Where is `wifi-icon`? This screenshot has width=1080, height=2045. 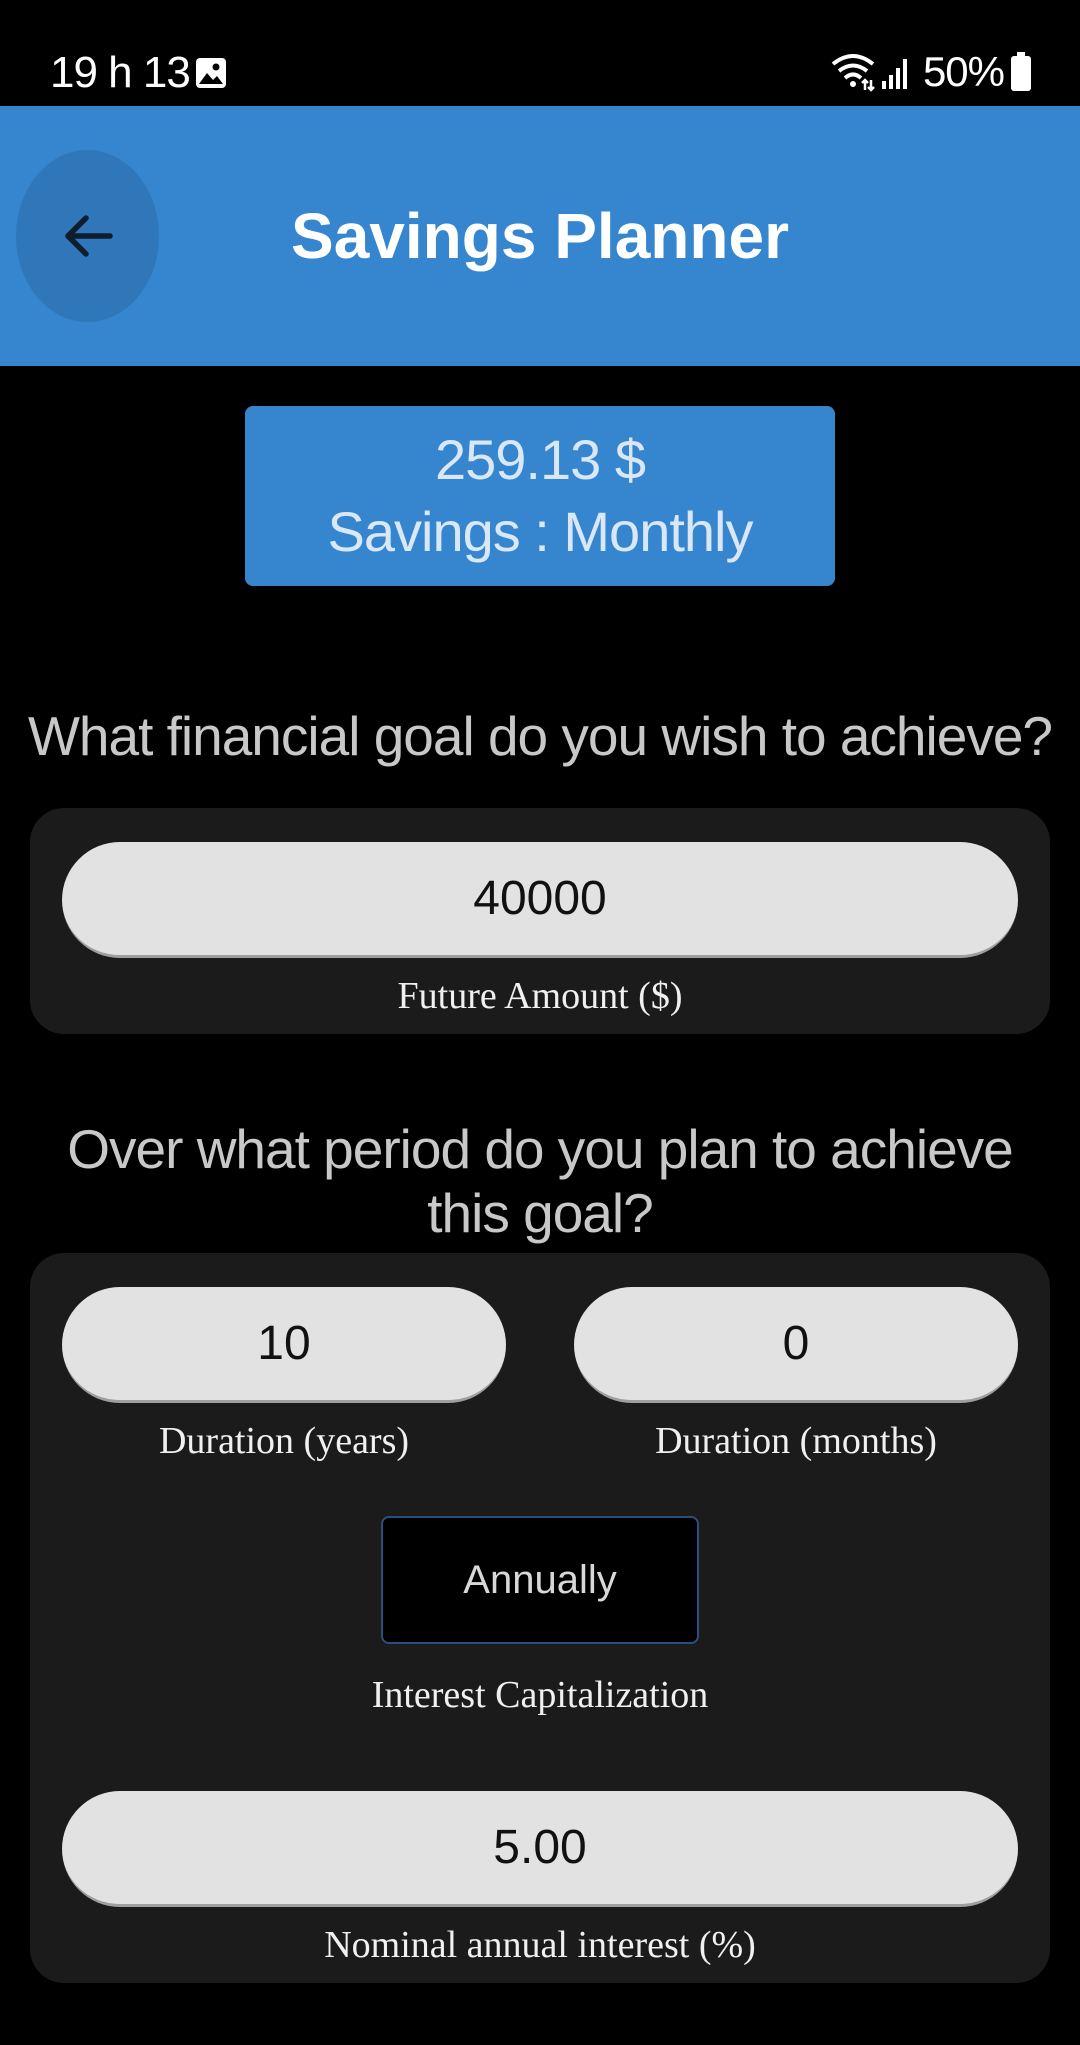
wifi-icon is located at coordinates (853, 73).